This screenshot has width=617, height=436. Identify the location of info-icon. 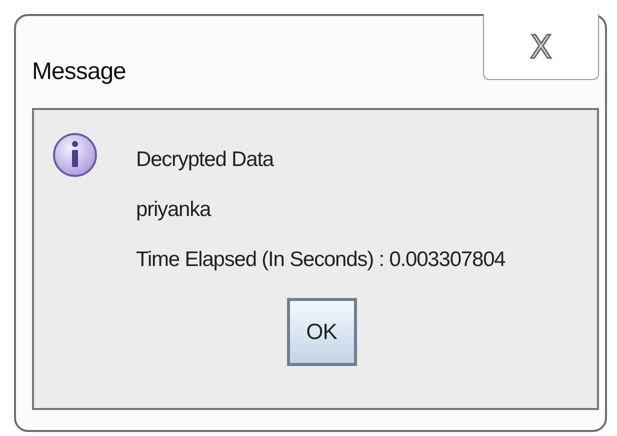
(75, 155).